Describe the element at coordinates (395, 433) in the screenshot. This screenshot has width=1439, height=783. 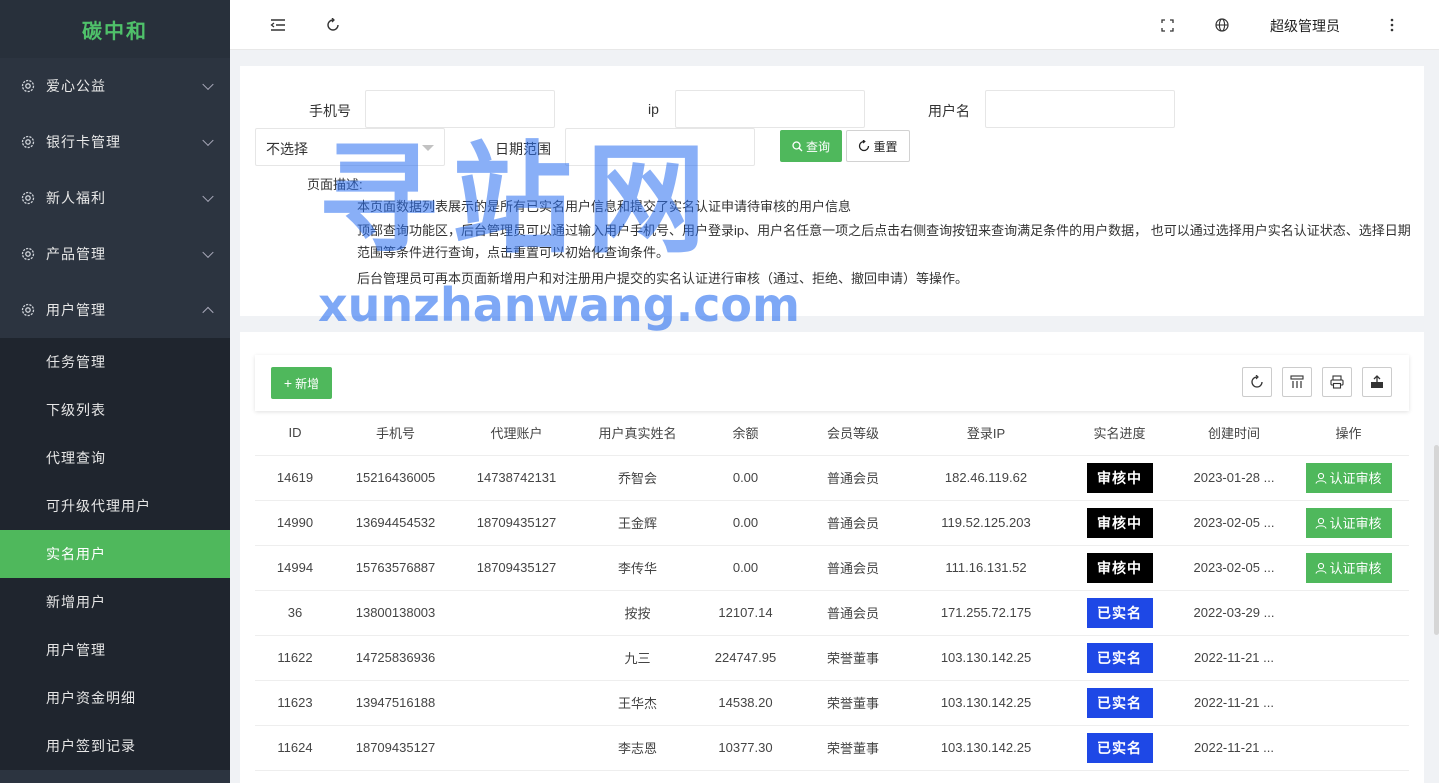
I see `column-header: 手机号` at that location.